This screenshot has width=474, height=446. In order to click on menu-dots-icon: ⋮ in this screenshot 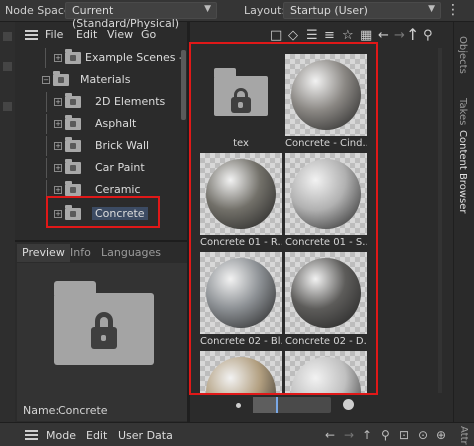, I will do `click(453, 10)`.